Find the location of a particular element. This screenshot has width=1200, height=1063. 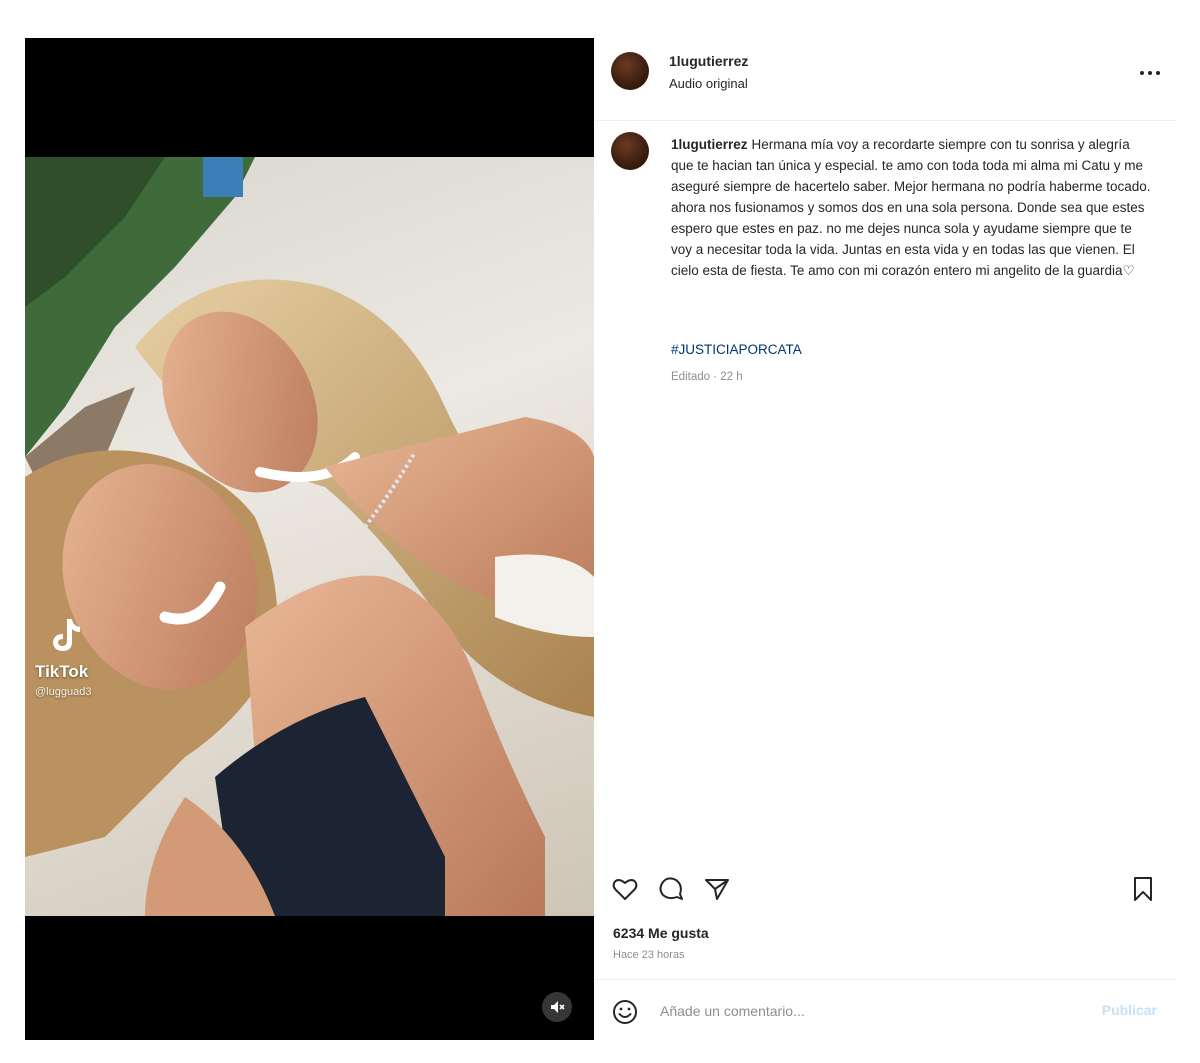

save-button is located at coordinates (1143, 889).